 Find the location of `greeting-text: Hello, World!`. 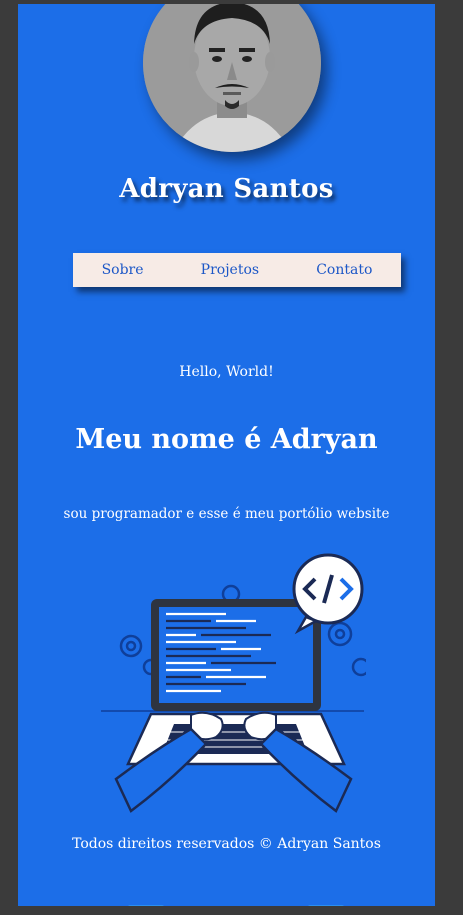

greeting-text: Hello, World! is located at coordinates (226, 372).